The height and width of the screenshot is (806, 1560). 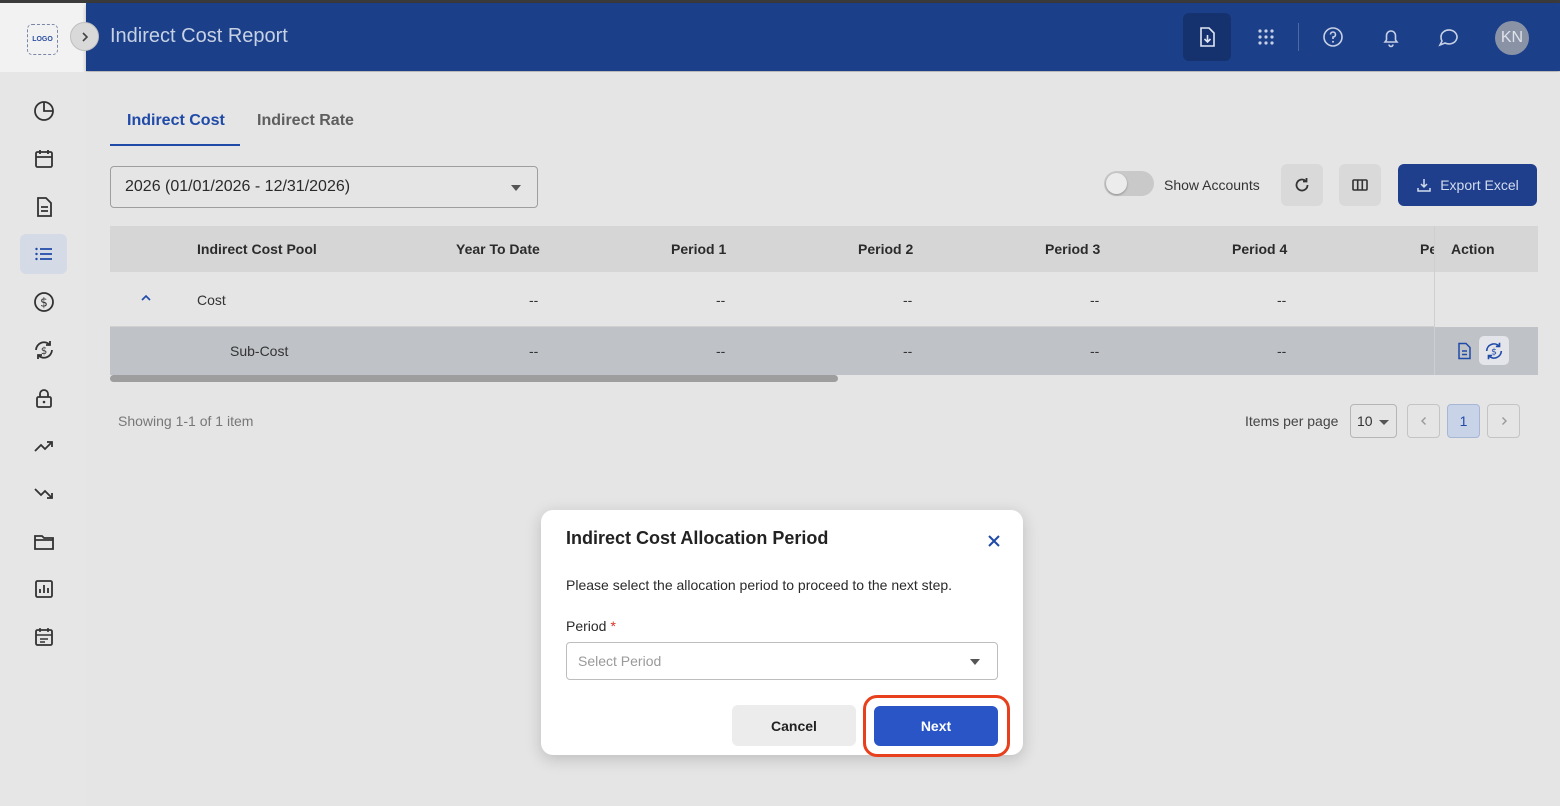 What do you see at coordinates (697, 538) in the screenshot?
I see `dialog-title: Indirect Cost Allocation Period` at bounding box center [697, 538].